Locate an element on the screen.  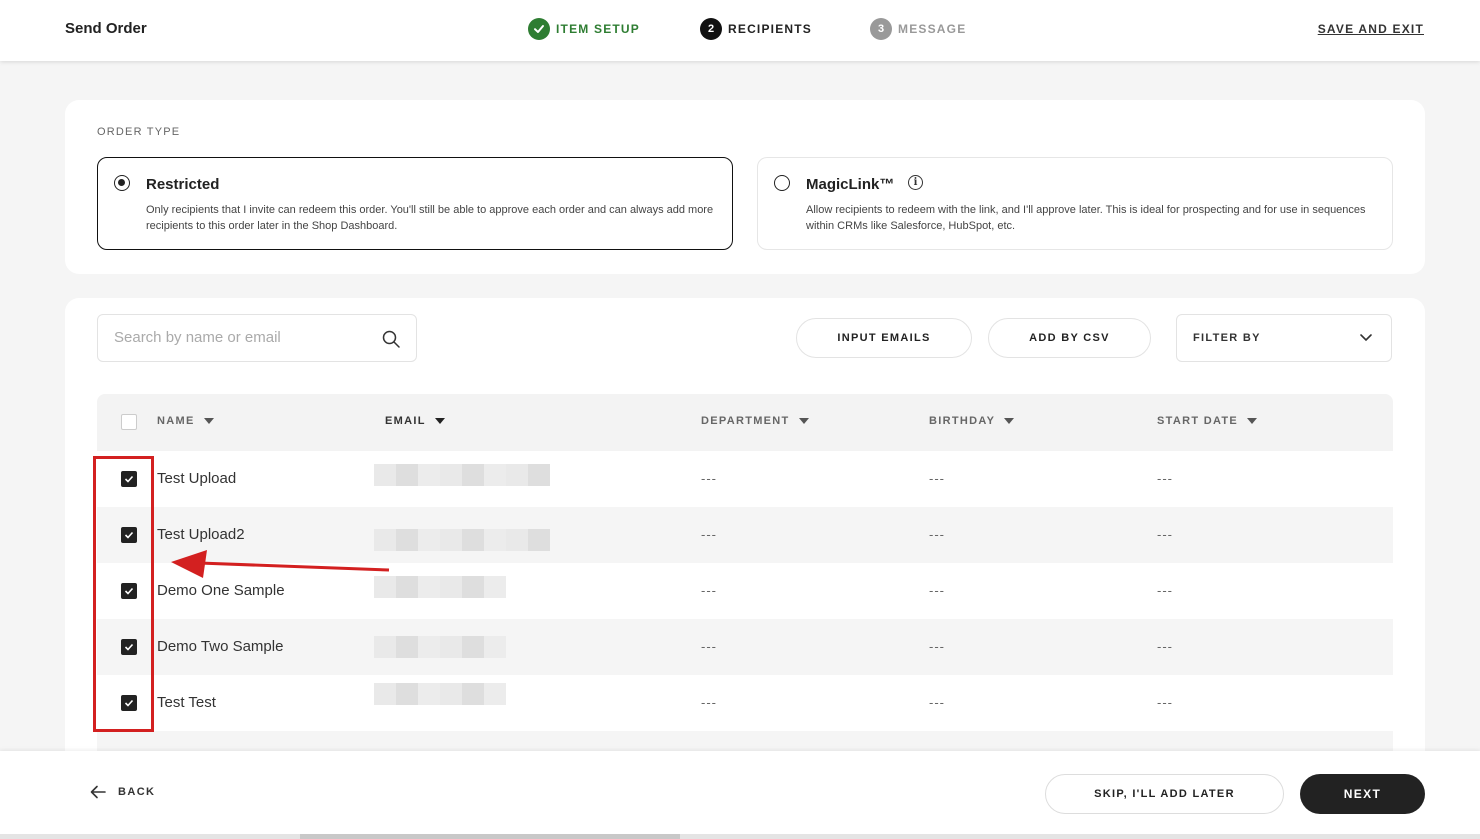
step-recipients: 2 RECIPIENTS is located at coordinates (756, 29).